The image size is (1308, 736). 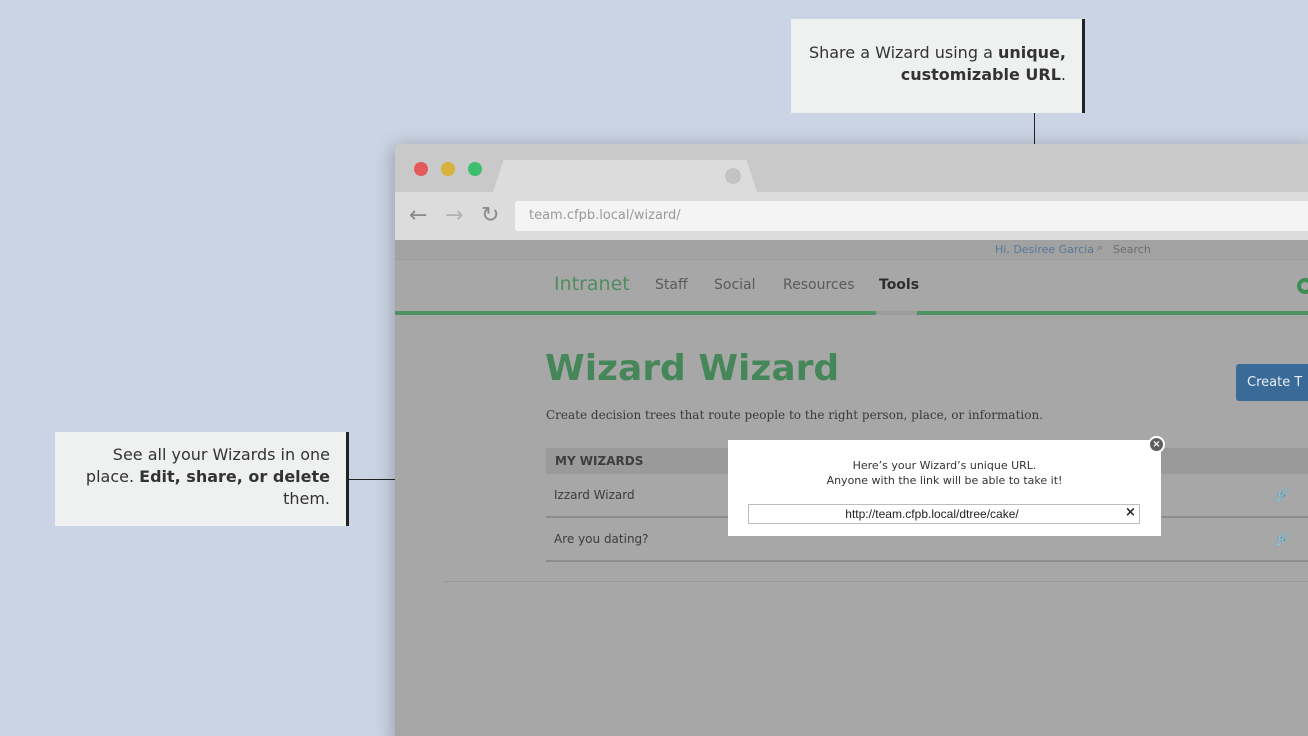 I want to click on tab-close-icon, so click(x=733, y=176).